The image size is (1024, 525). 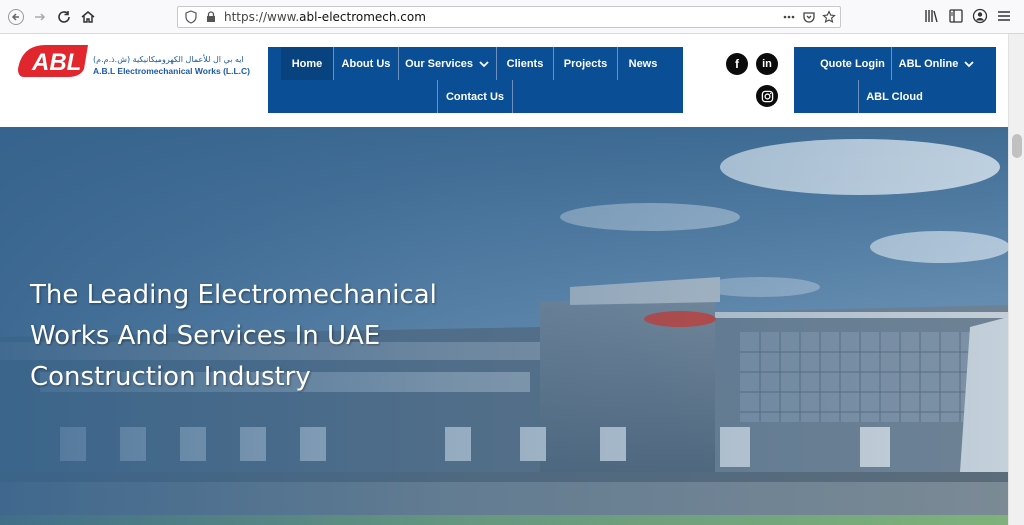 What do you see at coordinates (1004, 16) in the screenshot?
I see `menu-icon` at bounding box center [1004, 16].